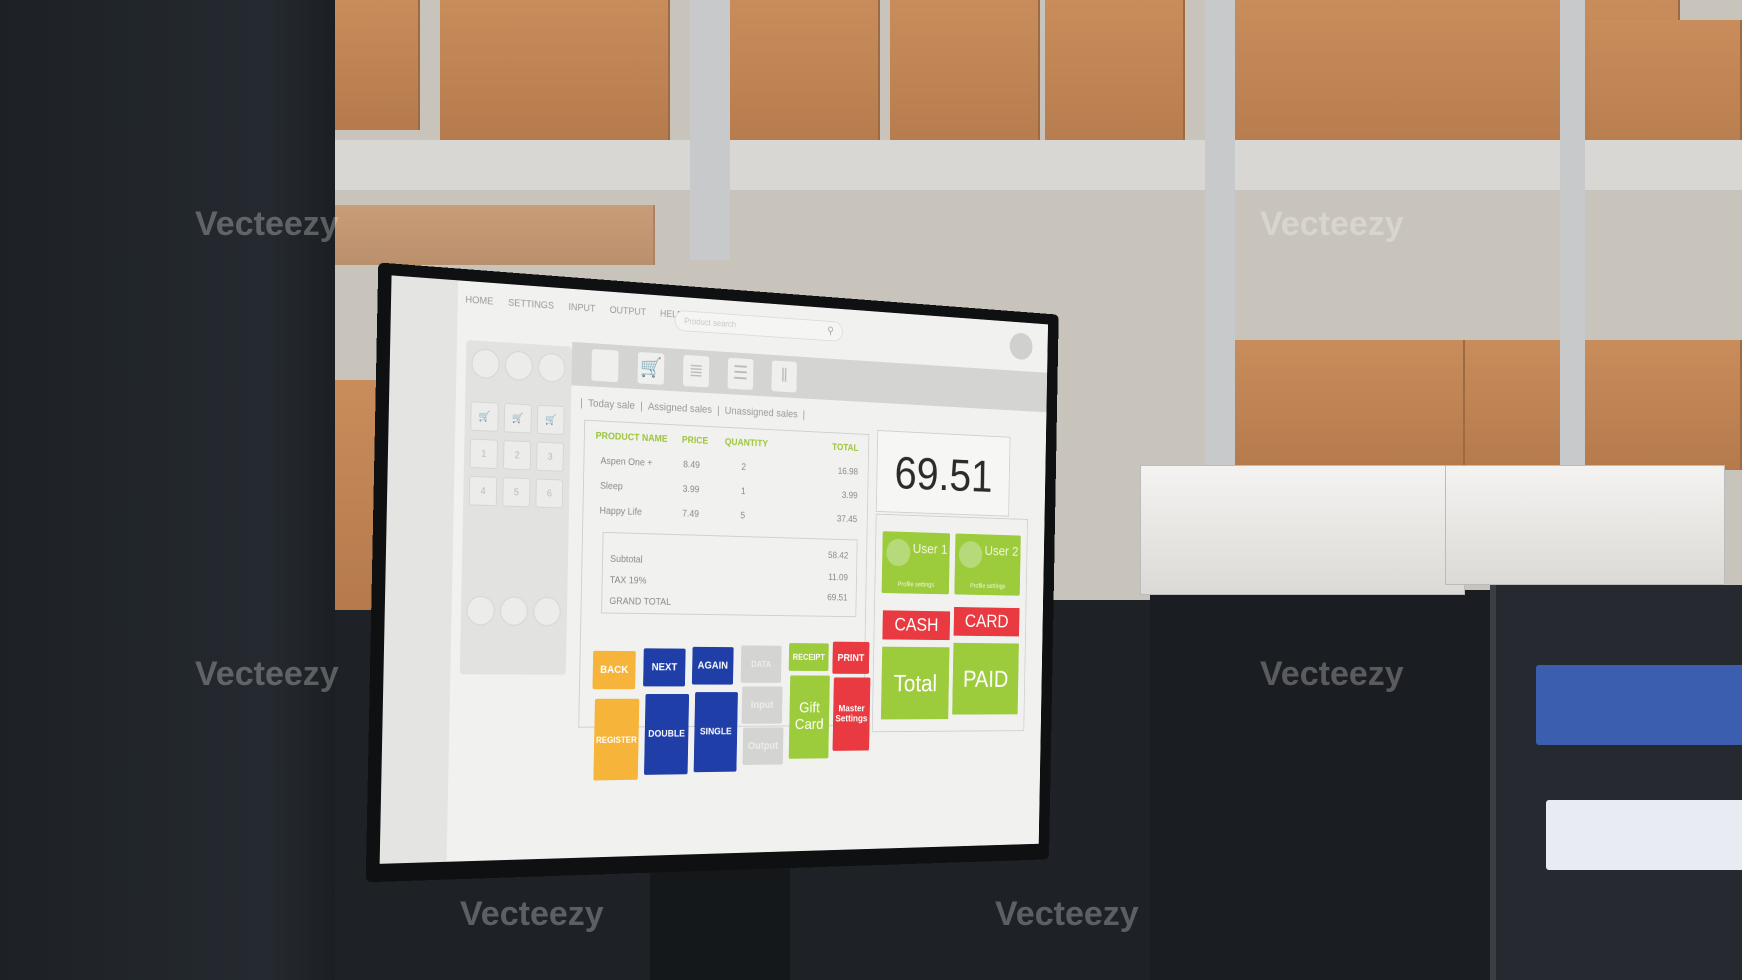  Describe the element at coordinates (483, 491) in the screenshot. I see `keypad-key: 4` at that location.